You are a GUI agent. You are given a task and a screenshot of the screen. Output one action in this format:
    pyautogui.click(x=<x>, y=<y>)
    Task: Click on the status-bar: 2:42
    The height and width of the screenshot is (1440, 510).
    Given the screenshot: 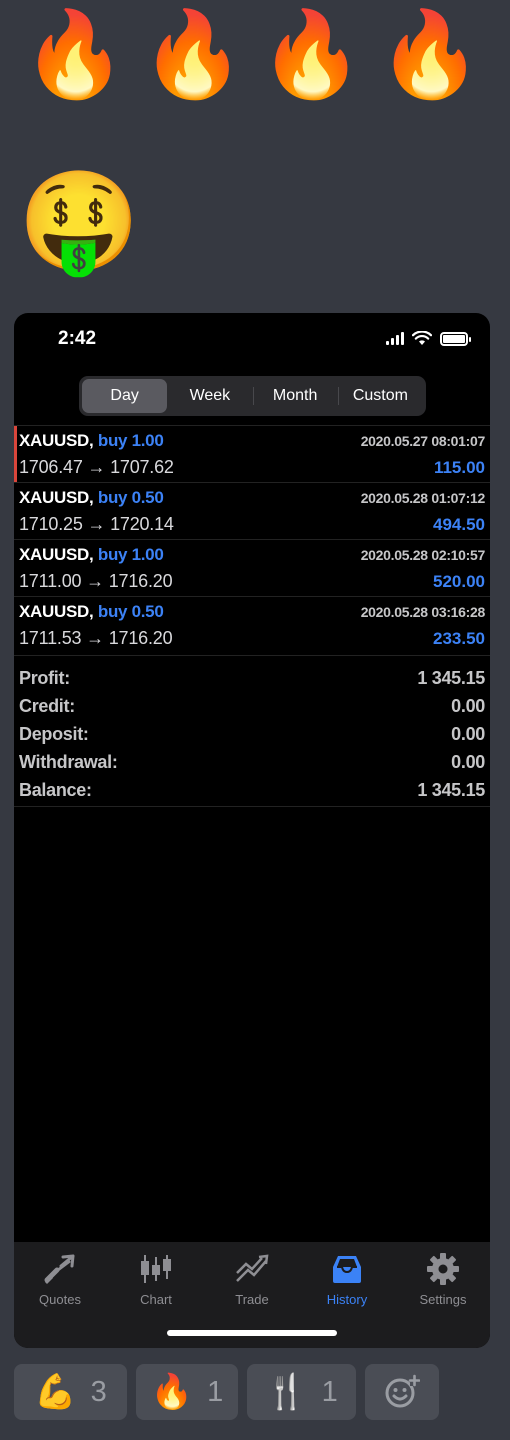 What is the action you would take?
    pyautogui.click(x=252, y=340)
    